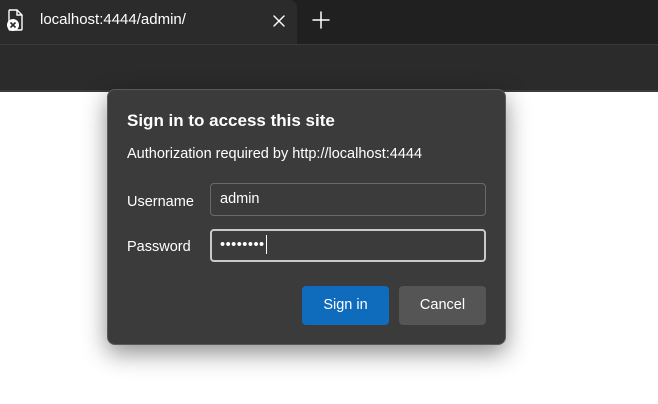 Image resolution: width=658 pixels, height=404 pixels. Describe the element at coordinates (113, 19) in the screenshot. I see `tab-title: localhost:4444/admin/` at that location.